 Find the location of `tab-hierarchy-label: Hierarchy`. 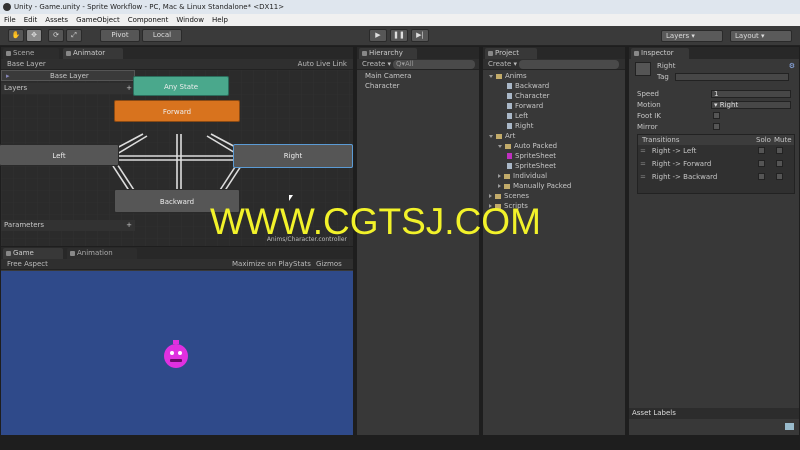

tab-hierarchy-label: Hierarchy is located at coordinates (386, 53).